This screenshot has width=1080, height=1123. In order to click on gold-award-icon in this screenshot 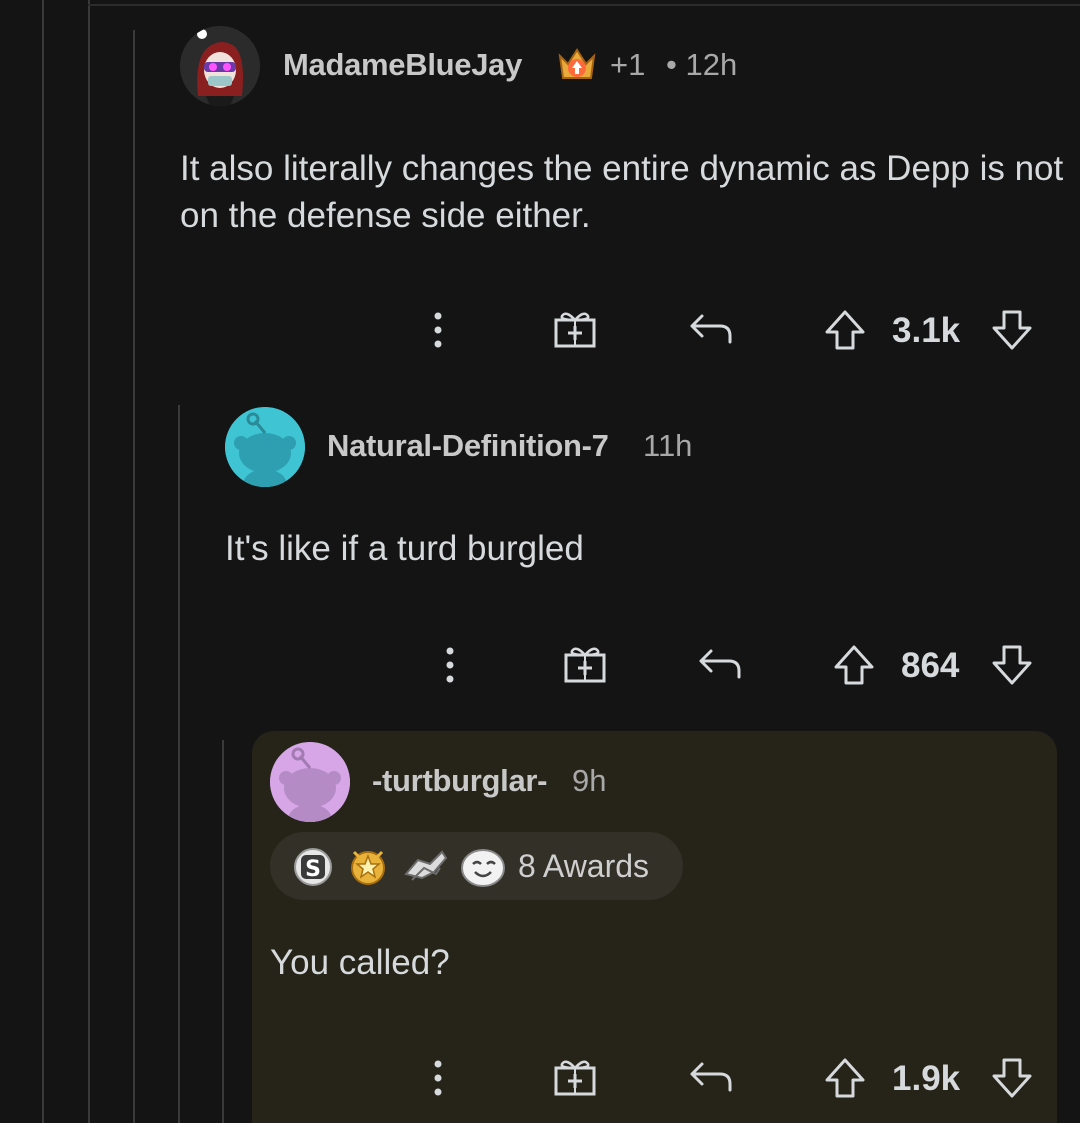, I will do `click(368, 868)`.